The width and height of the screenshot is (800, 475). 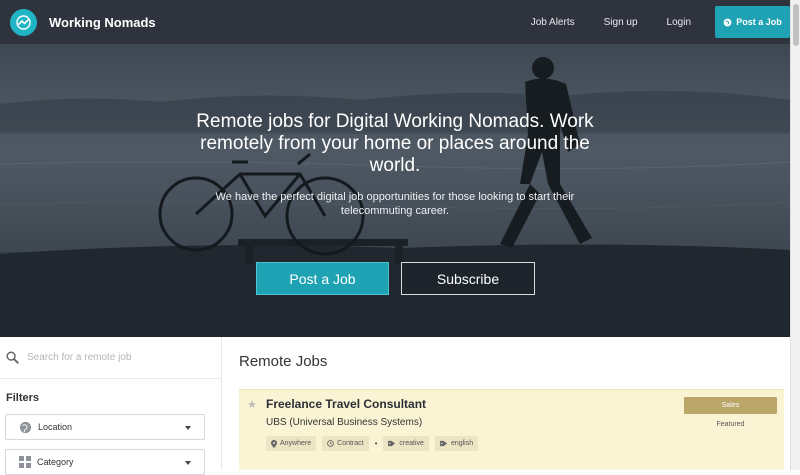 I want to click on job-company: UBS (Universal Business Systems), so click(x=344, y=422).